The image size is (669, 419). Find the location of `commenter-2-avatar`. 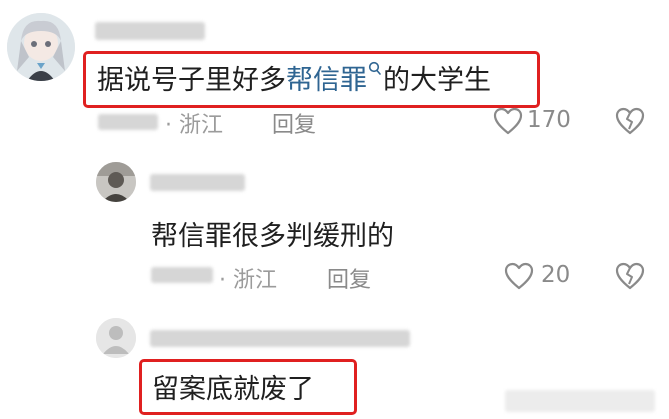

commenter-2-avatar is located at coordinates (116, 182).